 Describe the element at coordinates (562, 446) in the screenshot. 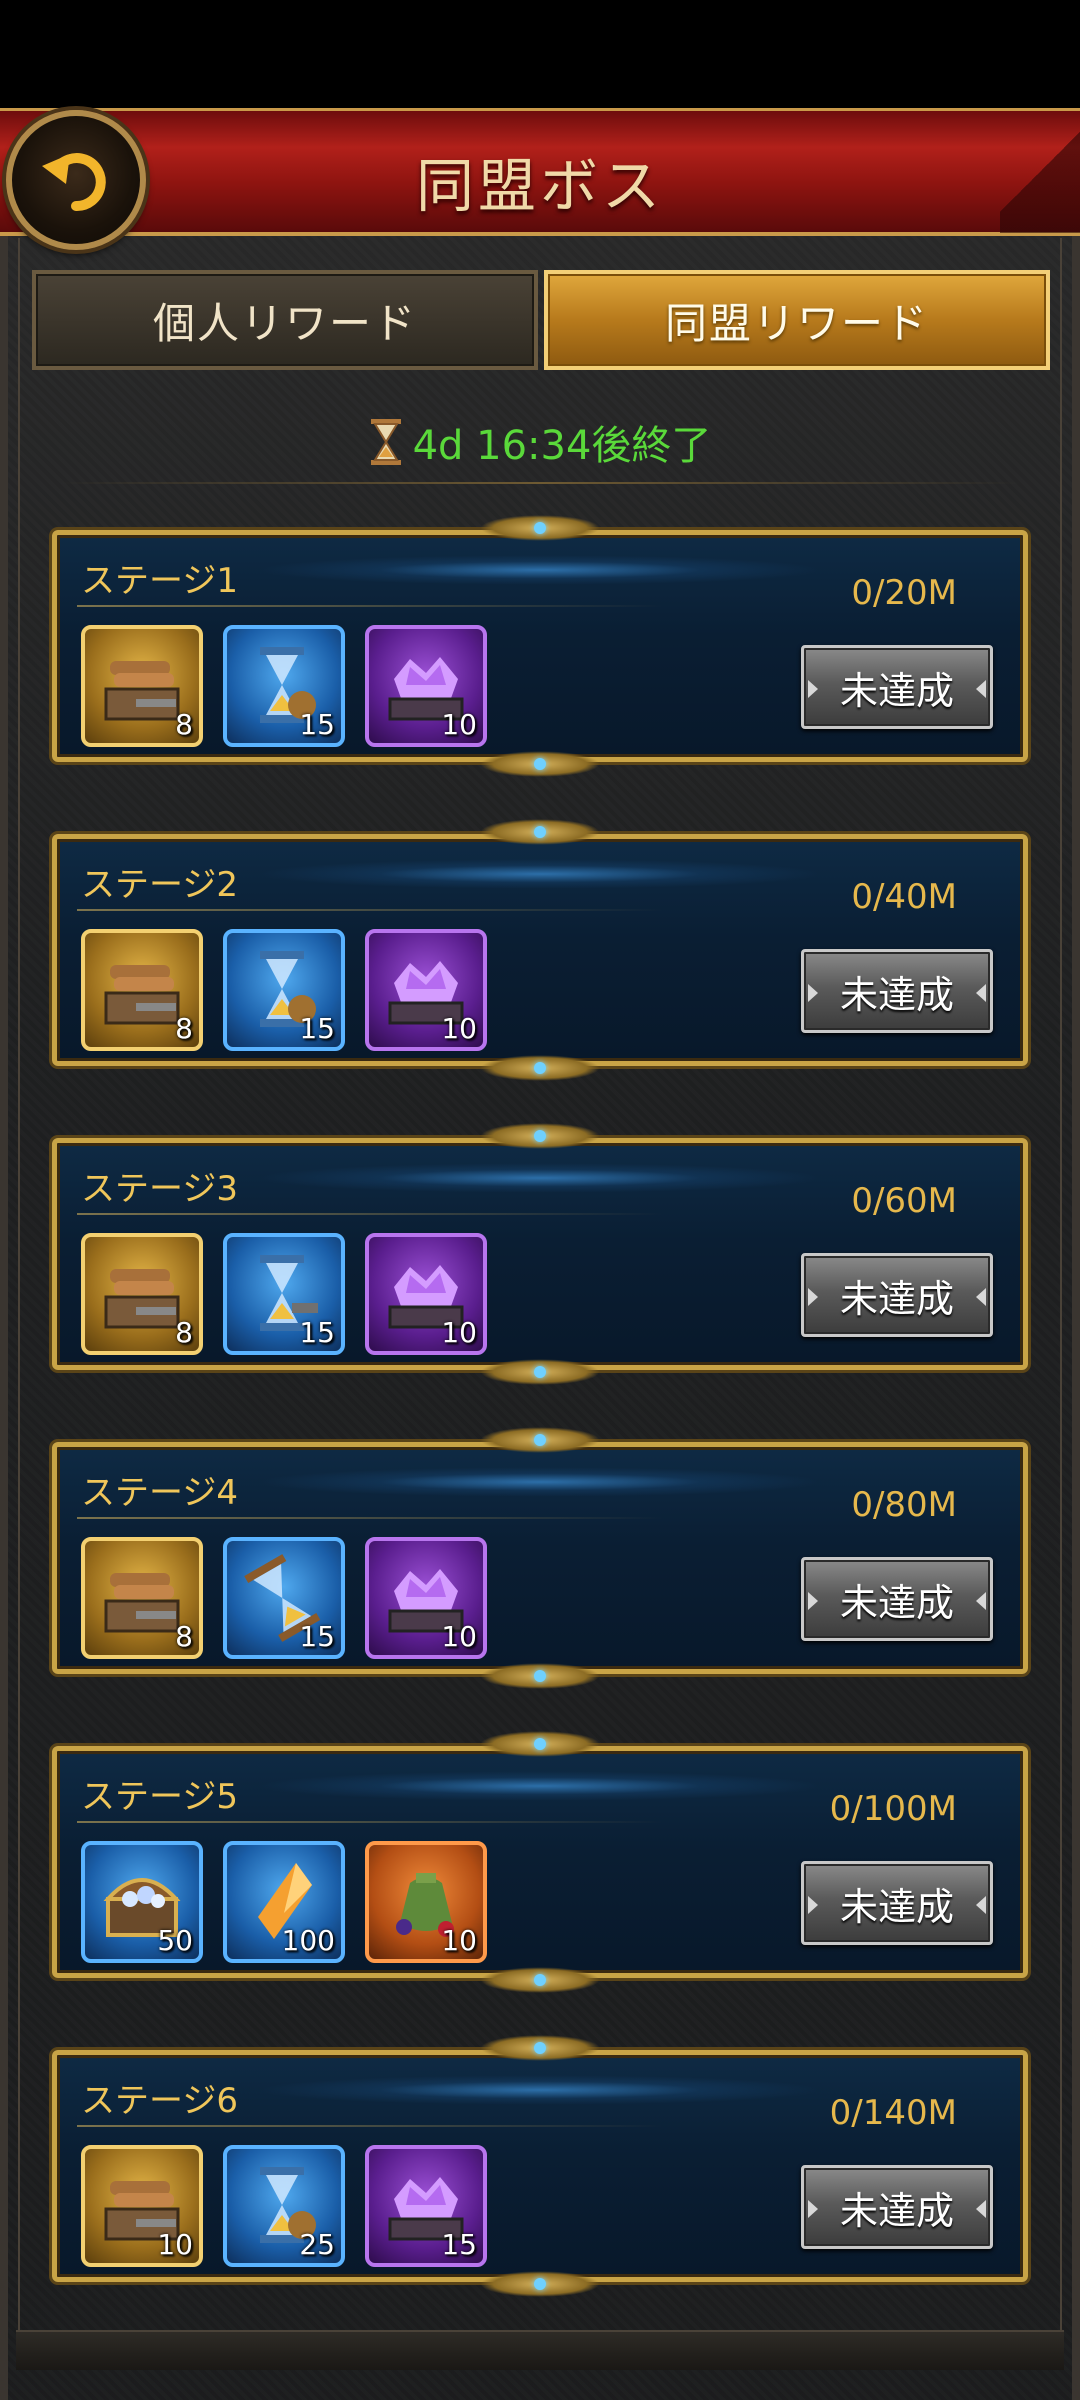

I see `timer-text: 4d 16:34後終了` at that location.